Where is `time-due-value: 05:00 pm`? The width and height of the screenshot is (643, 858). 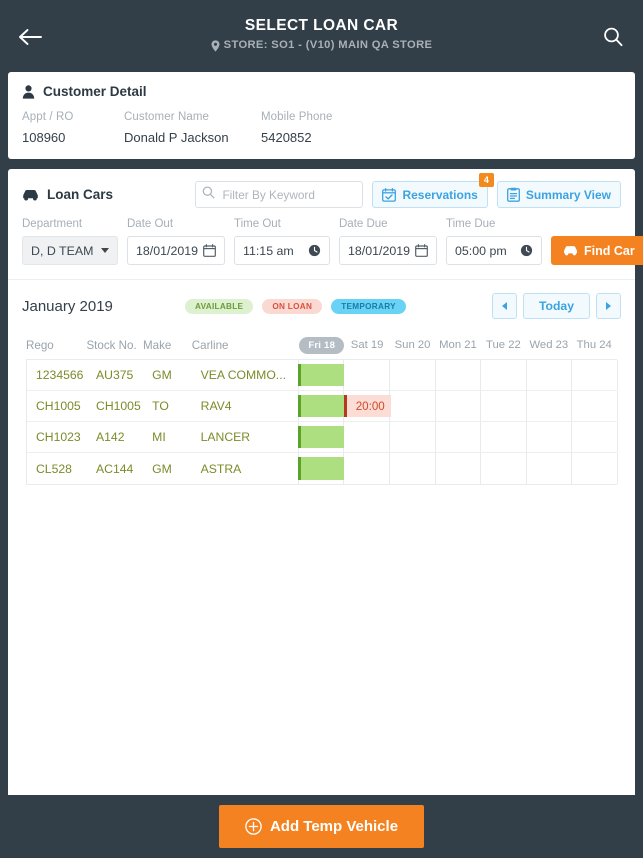
time-due-value: 05:00 pm is located at coordinates (481, 250).